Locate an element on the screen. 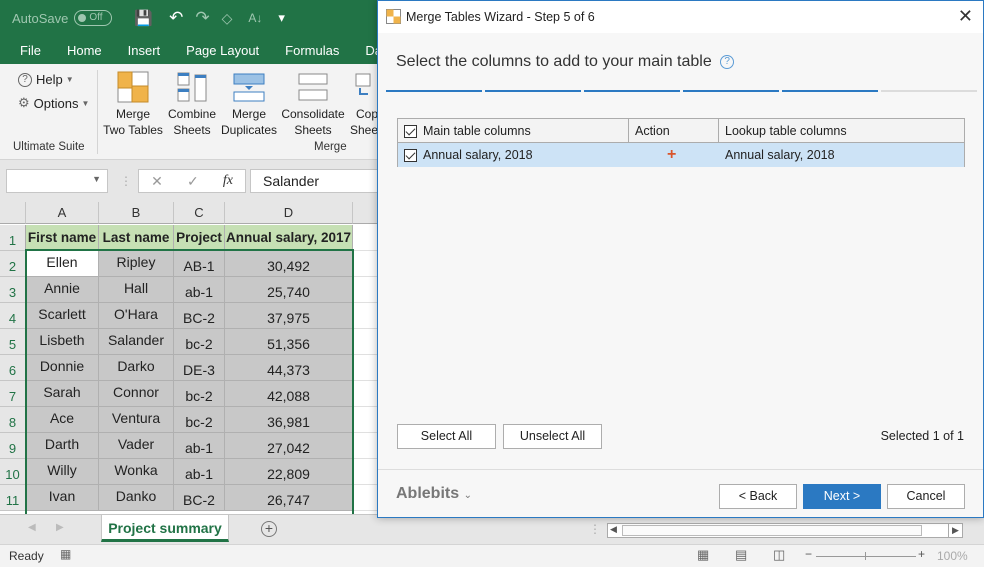 Image resolution: width=984 pixels, height=567 pixels. column-header-b: B is located at coordinates (136, 213).